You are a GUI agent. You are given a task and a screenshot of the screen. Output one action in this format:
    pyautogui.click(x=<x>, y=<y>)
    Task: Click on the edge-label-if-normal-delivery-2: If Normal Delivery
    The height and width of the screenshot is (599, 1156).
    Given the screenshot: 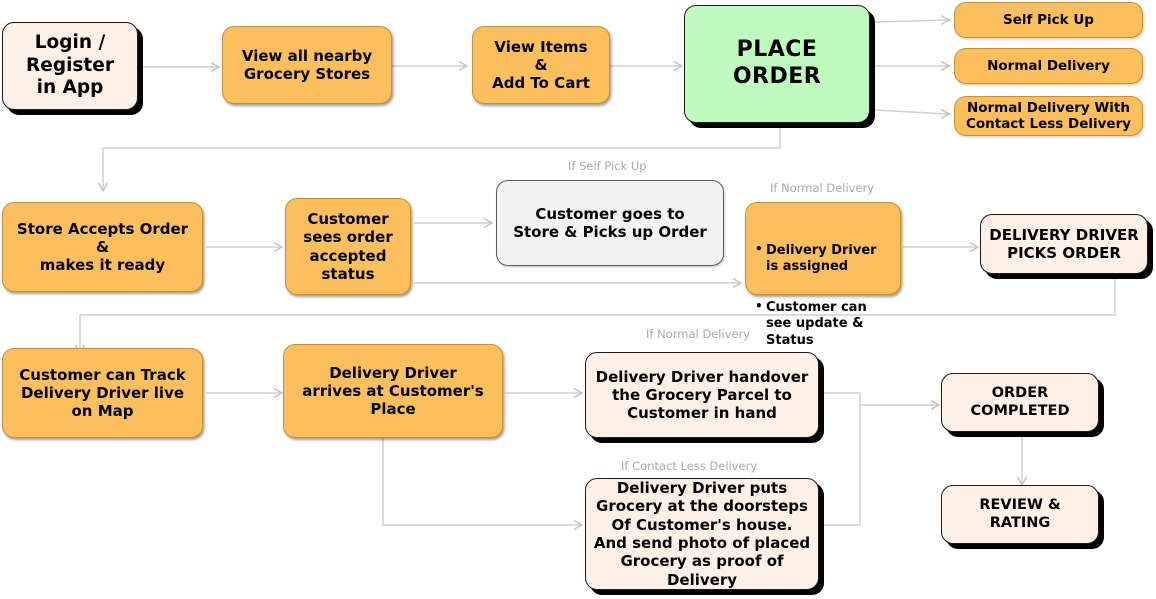 What is the action you would take?
    pyautogui.click(x=698, y=334)
    